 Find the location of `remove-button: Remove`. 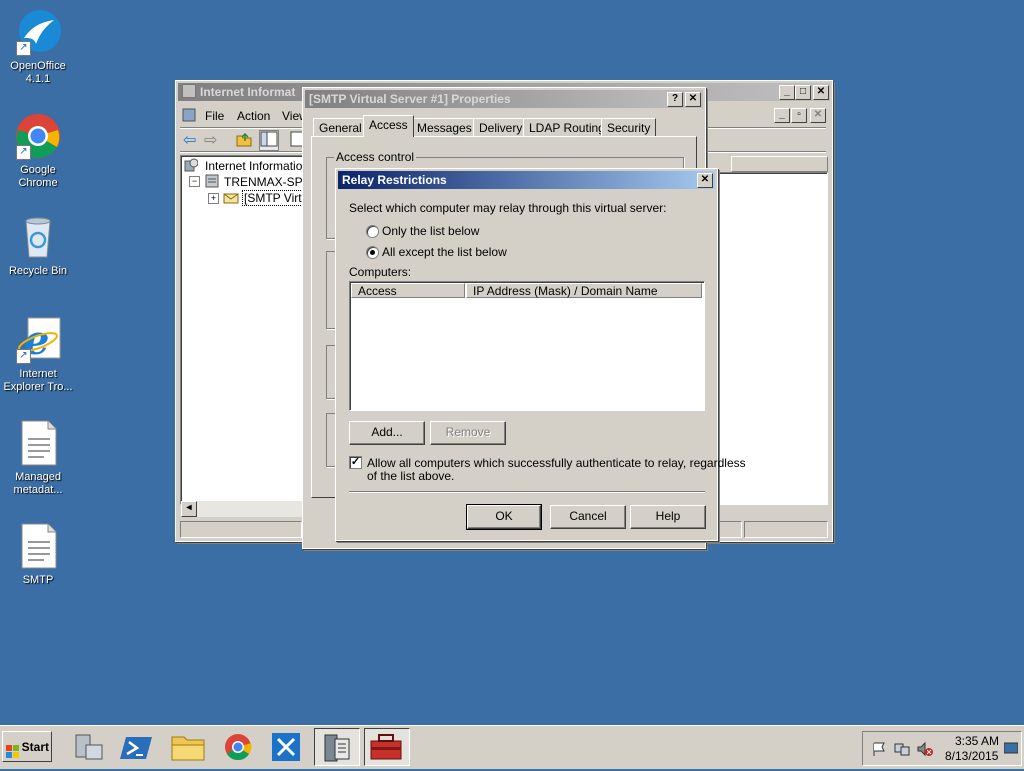

remove-button: Remove is located at coordinates (468, 433).